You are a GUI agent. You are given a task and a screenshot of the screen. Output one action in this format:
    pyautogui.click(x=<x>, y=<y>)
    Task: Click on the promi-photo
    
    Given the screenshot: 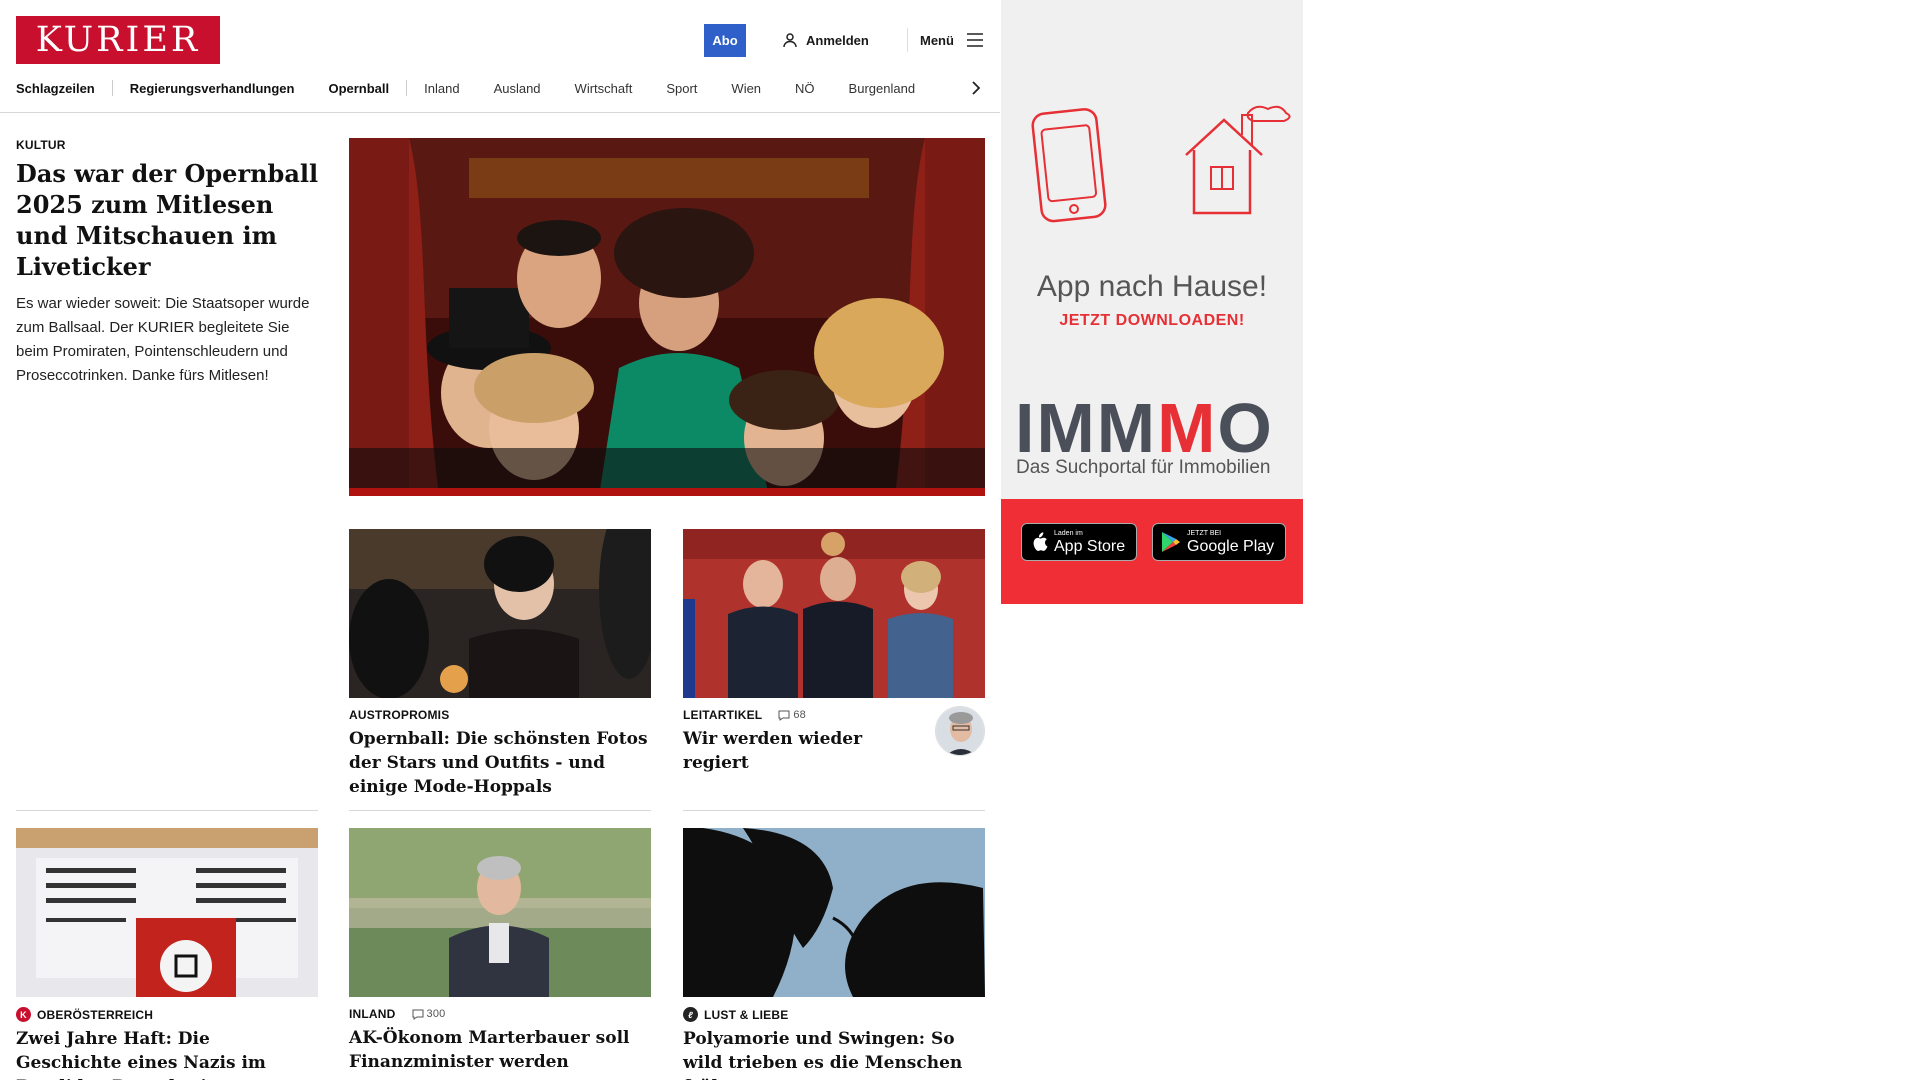 What is the action you would take?
    pyautogui.click(x=500, y=613)
    